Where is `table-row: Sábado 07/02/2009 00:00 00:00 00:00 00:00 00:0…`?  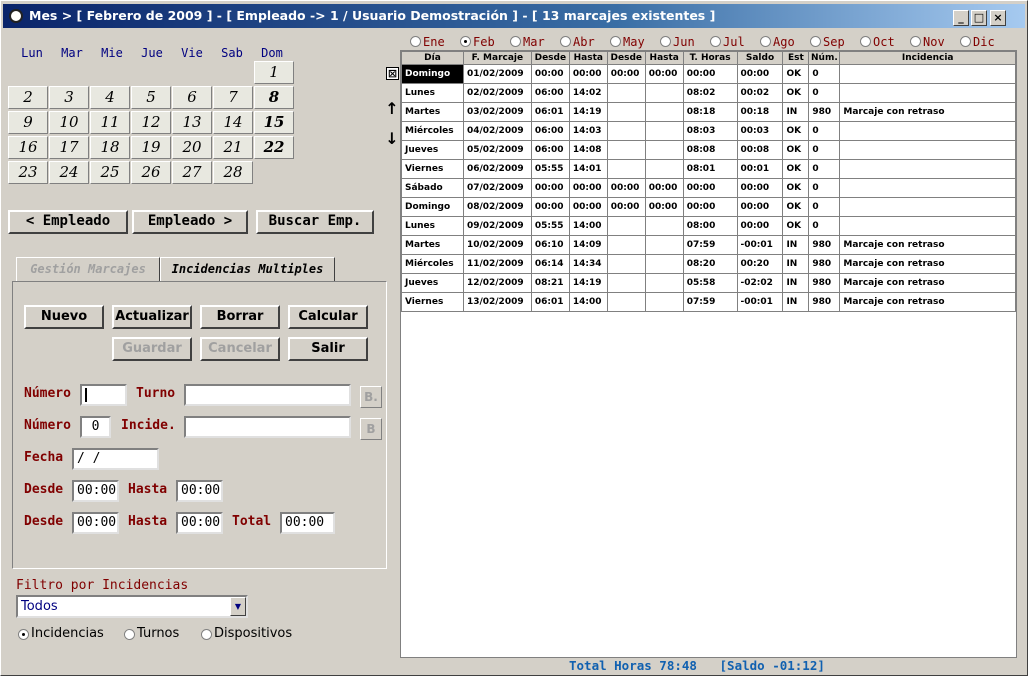
table-row: Sábado 07/02/2009 00:00 00:00 00:00 00:00 00:0… is located at coordinates (708, 188).